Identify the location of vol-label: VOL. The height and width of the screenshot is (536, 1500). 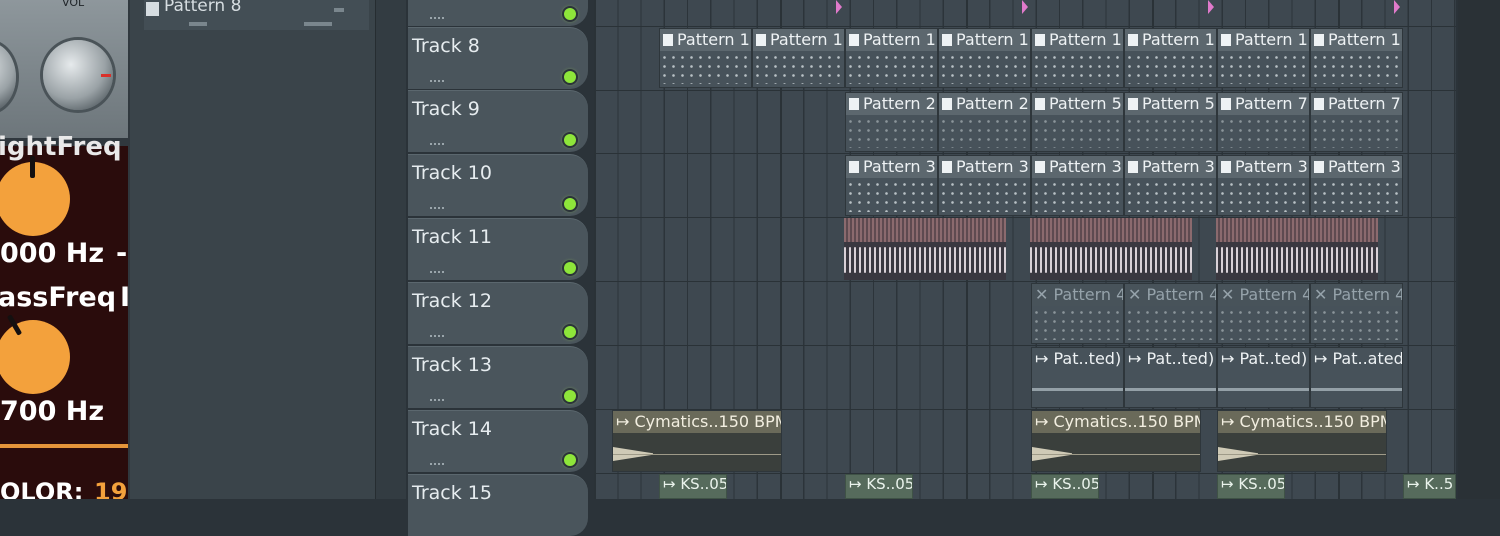
(73, 4).